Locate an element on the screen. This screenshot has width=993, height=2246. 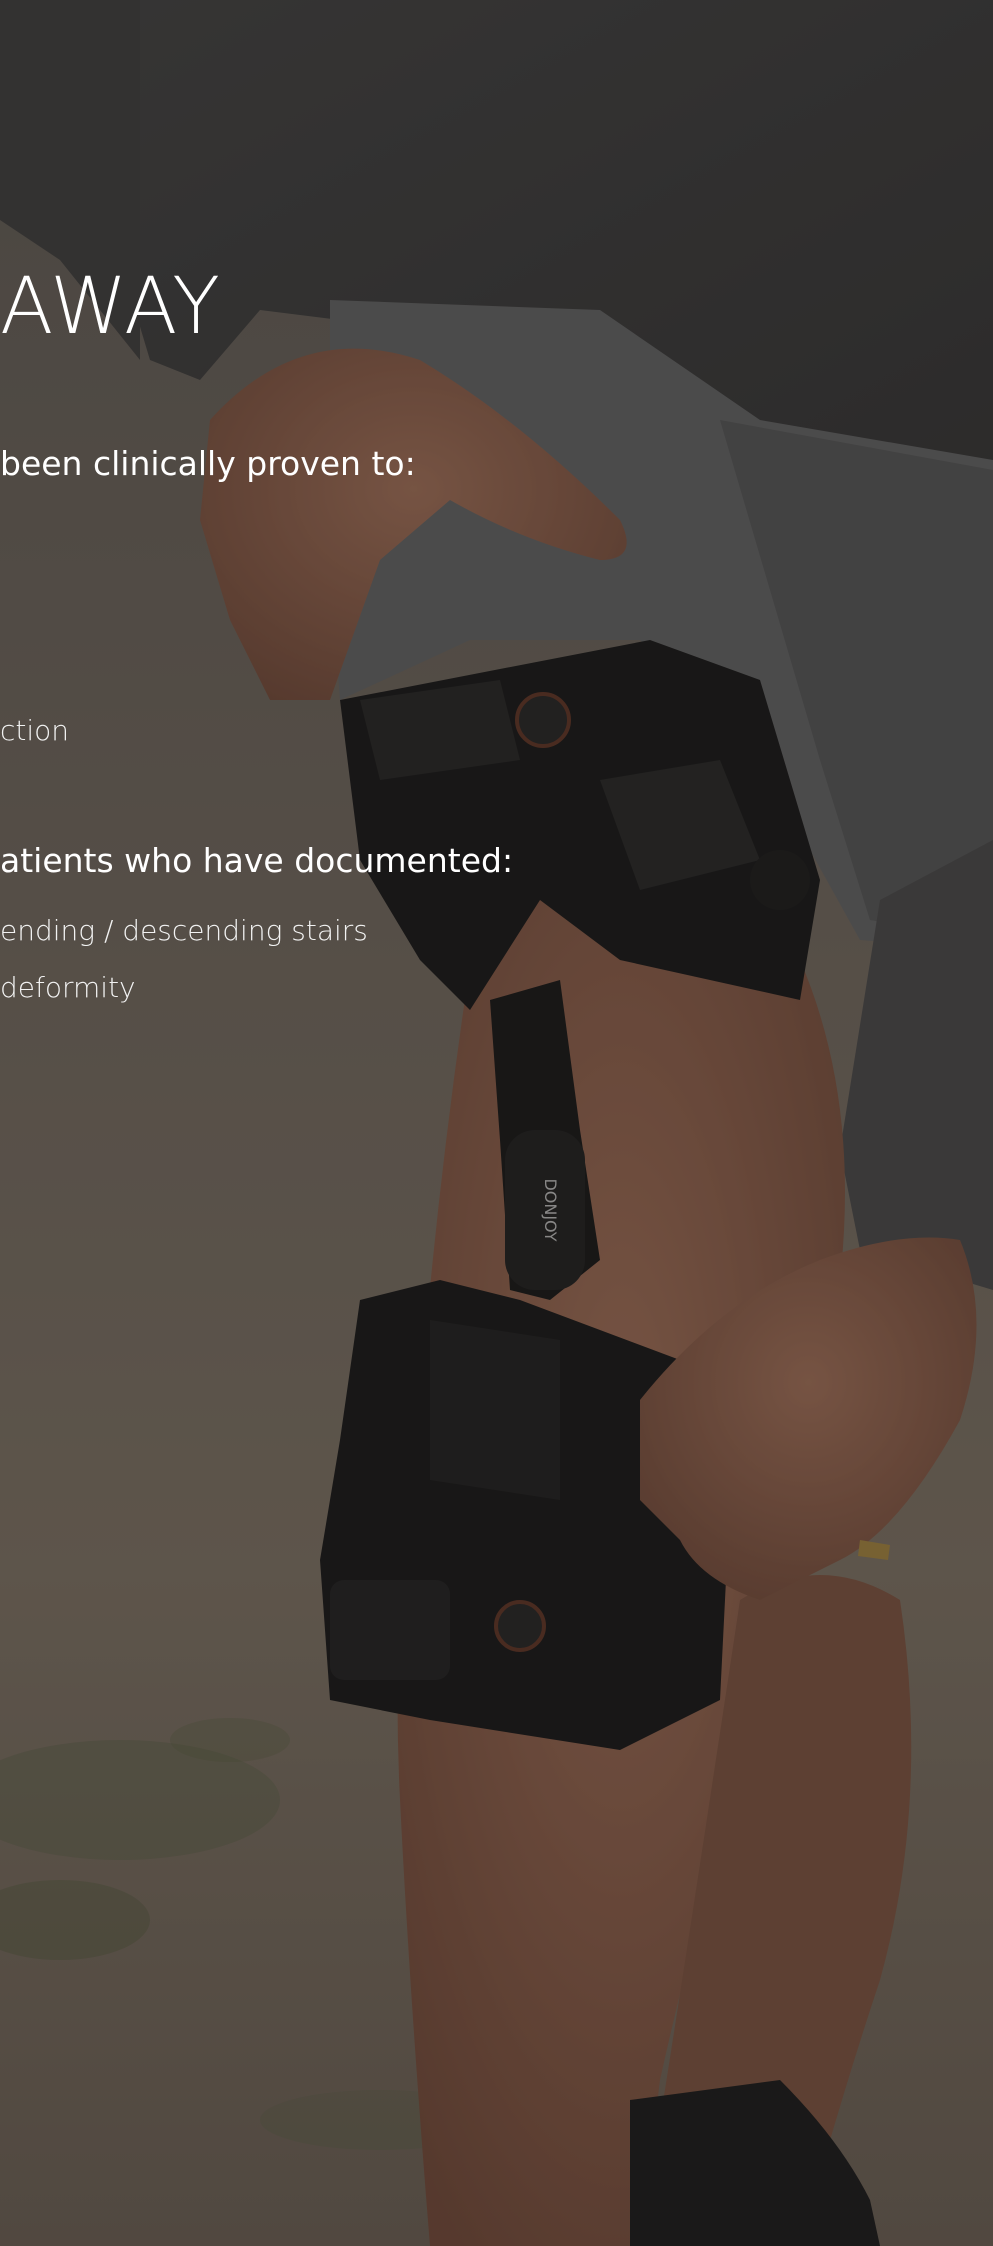
section-1-intro: been clinically proven to: is located at coordinates (208, 463).